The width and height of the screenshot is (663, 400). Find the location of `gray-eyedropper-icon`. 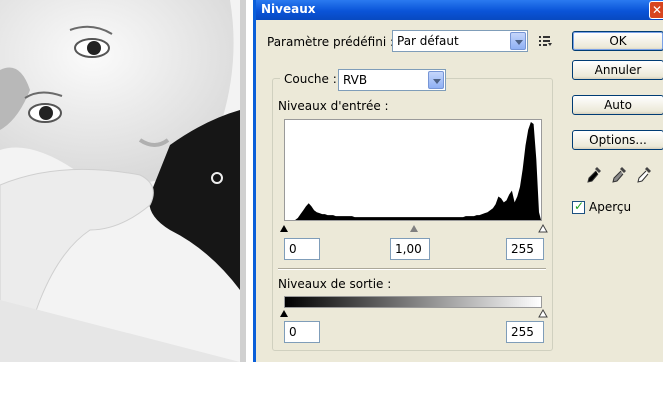

gray-eyedropper-icon is located at coordinates (619, 175).